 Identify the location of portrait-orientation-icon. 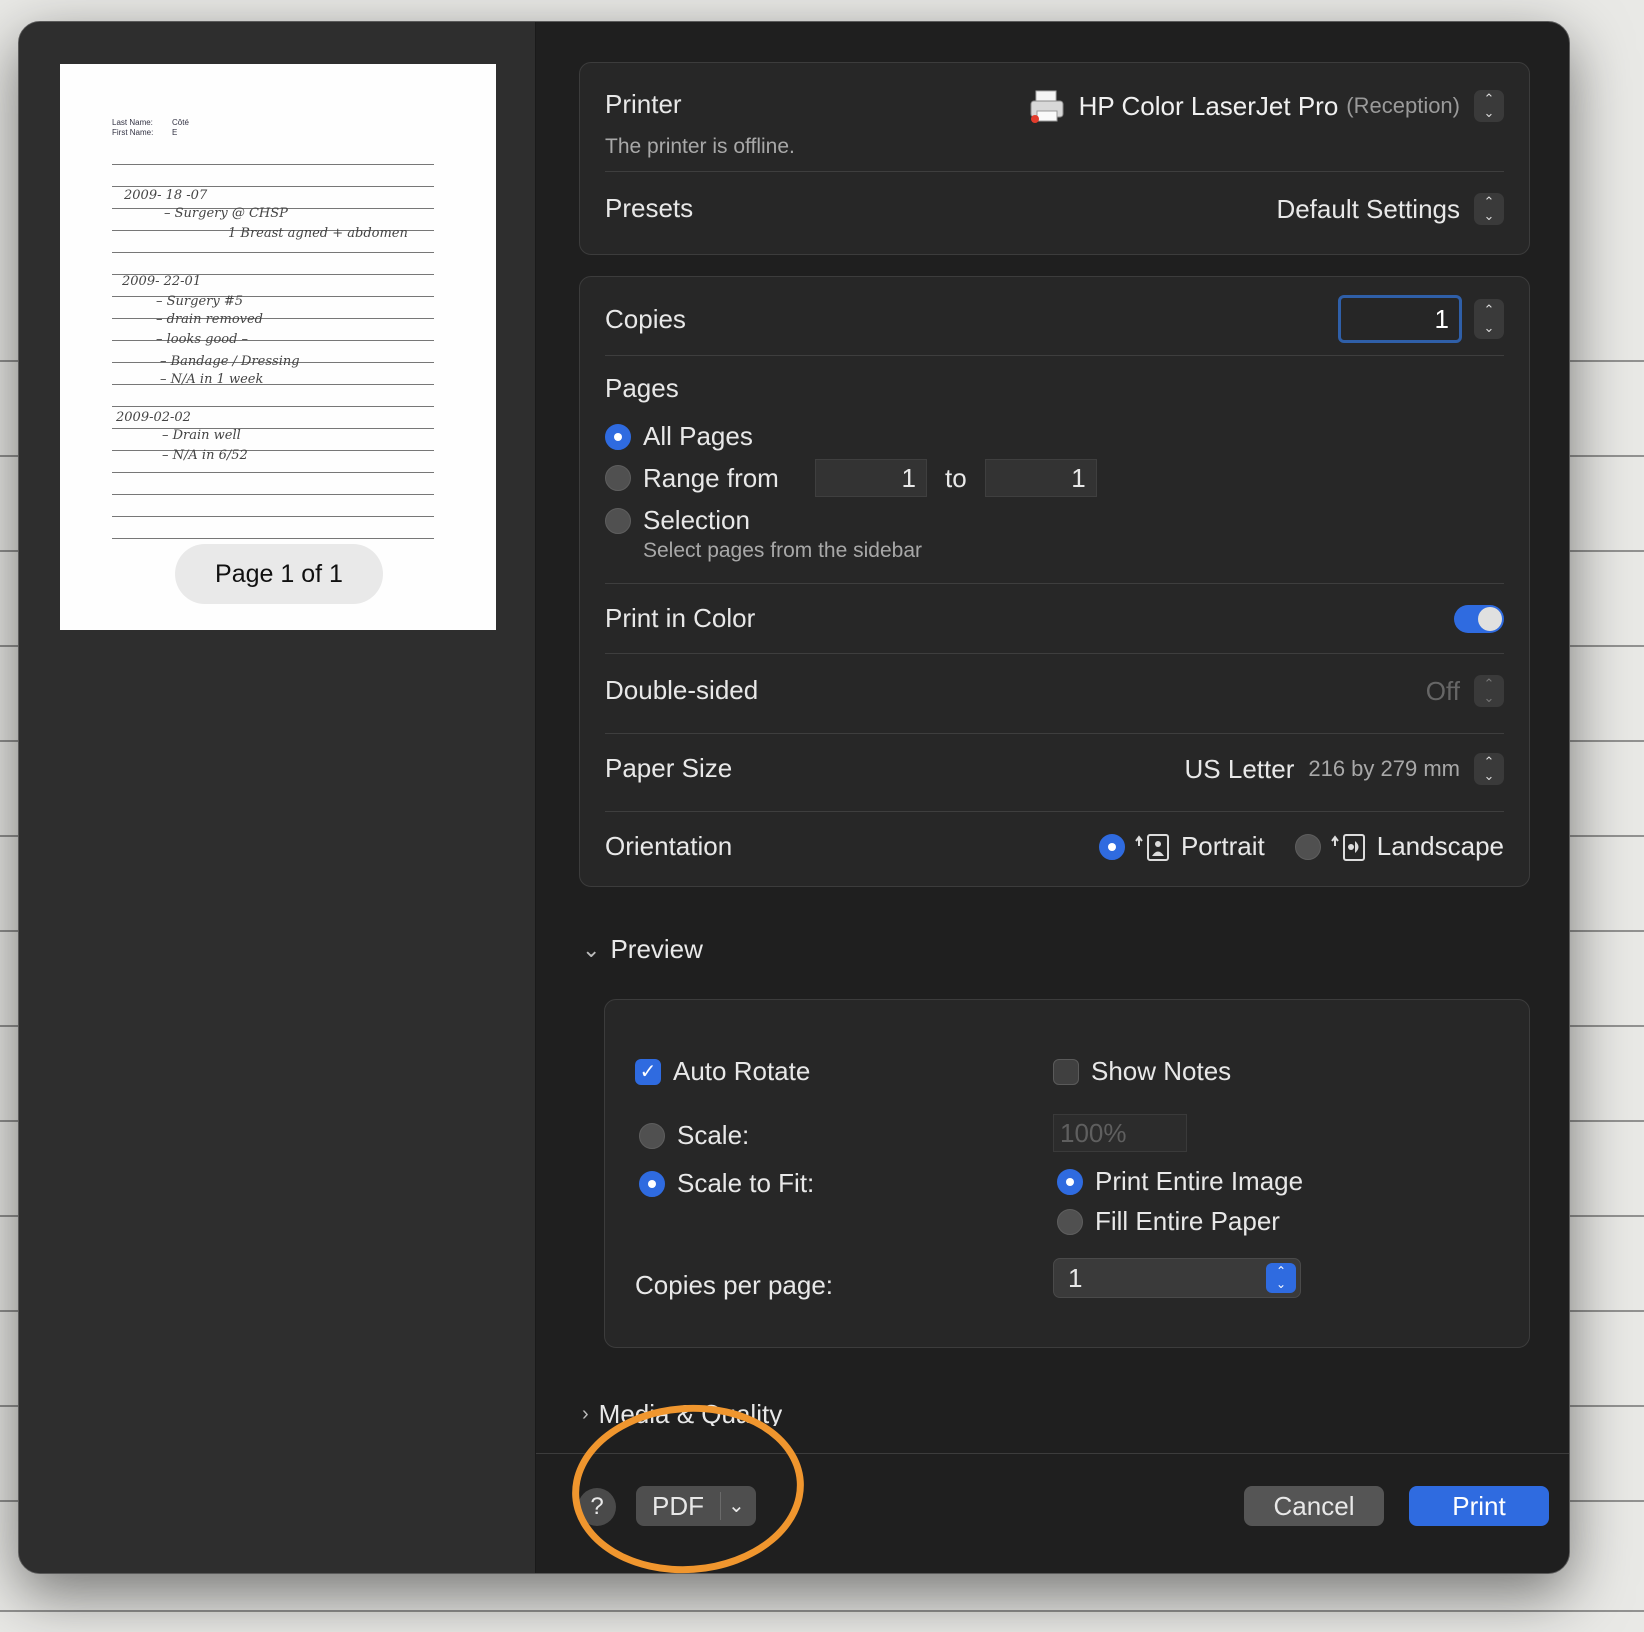
(1152, 847).